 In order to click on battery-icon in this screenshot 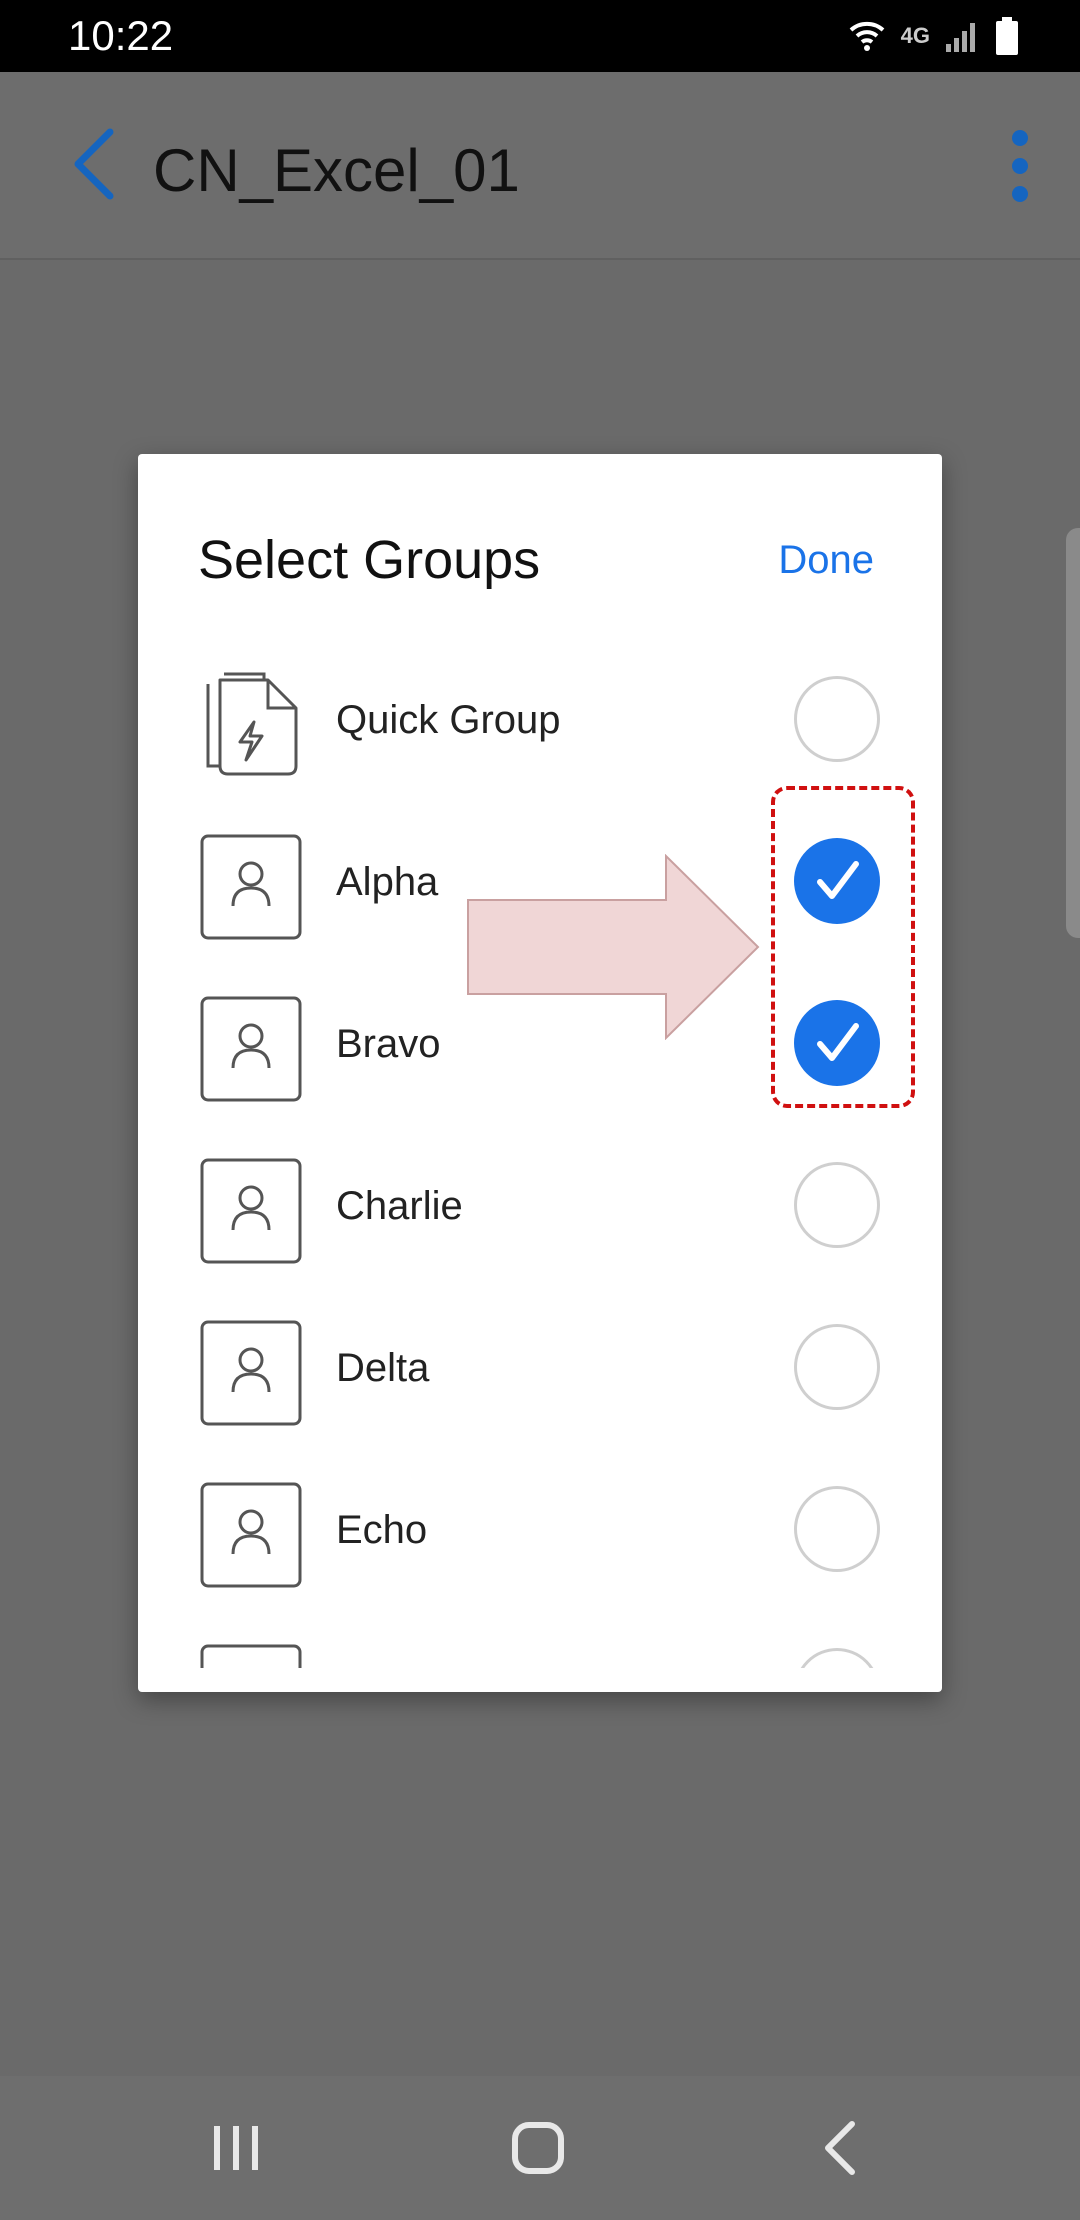, I will do `click(1007, 36)`.